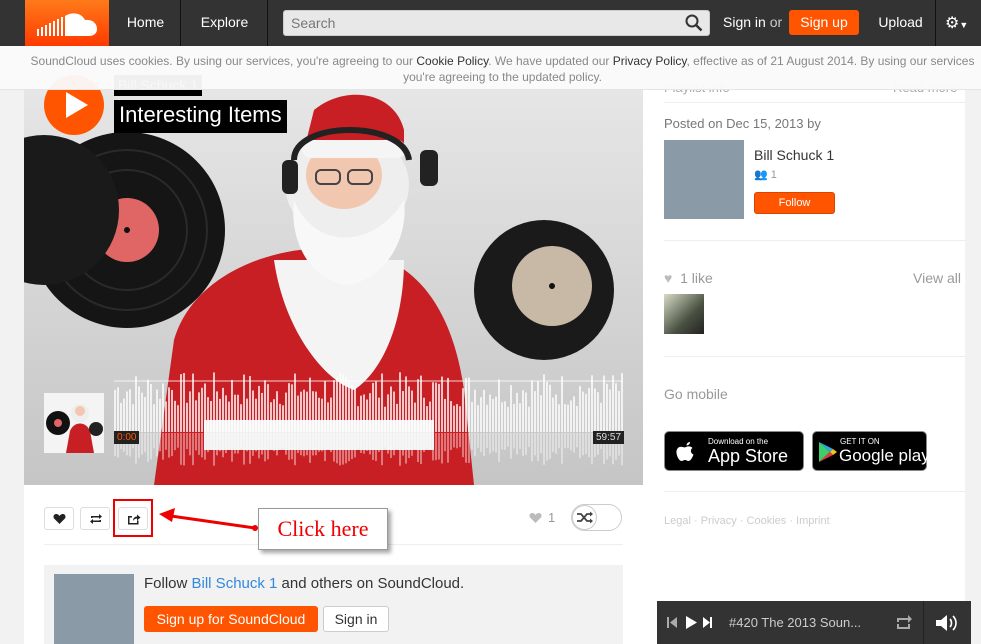  Describe the element at coordinates (707, 622) in the screenshot. I see `next-icon` at that location.